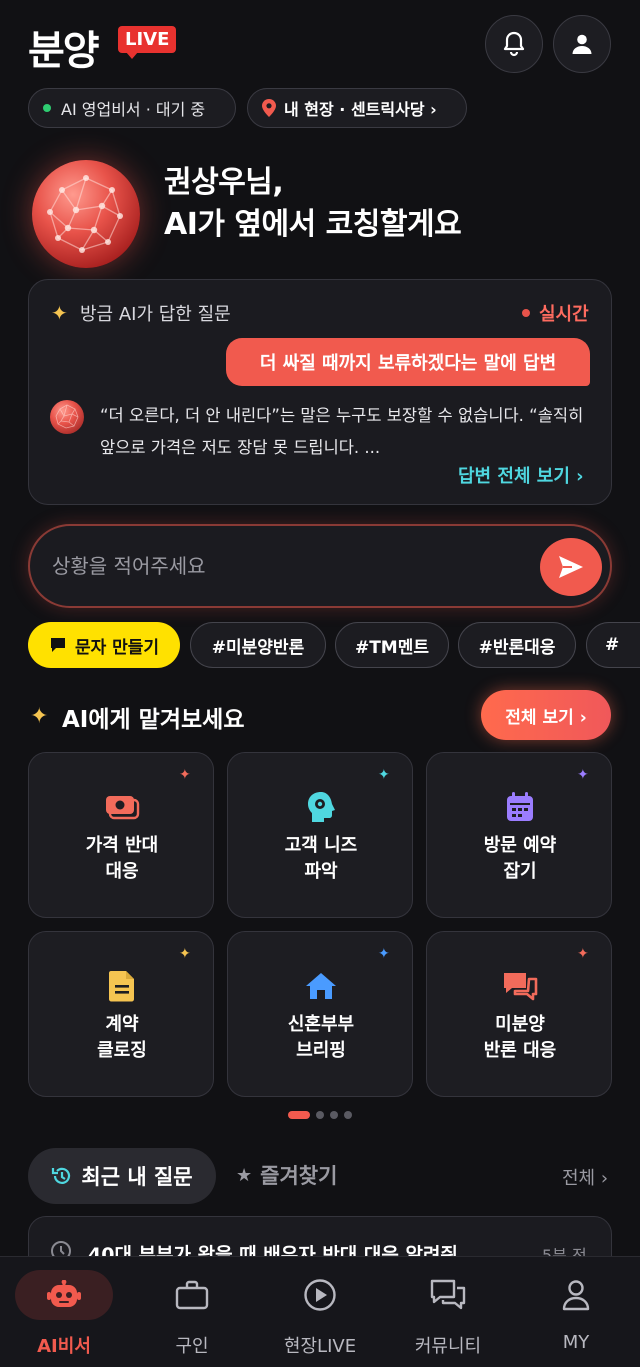 The width and height of the screenshot is (640, 1367). I want to click on site-text: 내 현장 · 센트릭사당 ›, so click(360, 109).